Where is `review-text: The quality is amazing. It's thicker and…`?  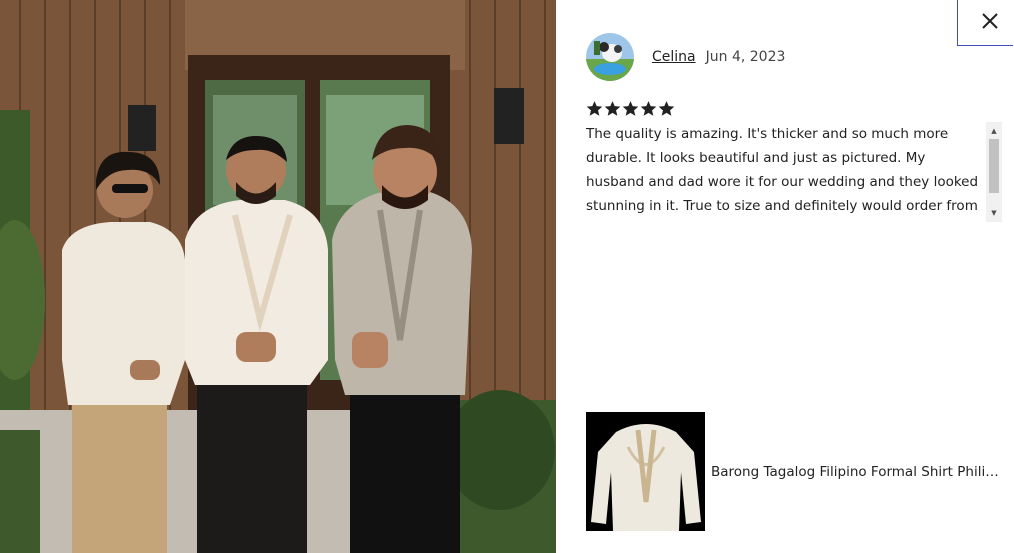 review-text: The quality is amazing. It's thicker and… is located at coordinates (782, 170).